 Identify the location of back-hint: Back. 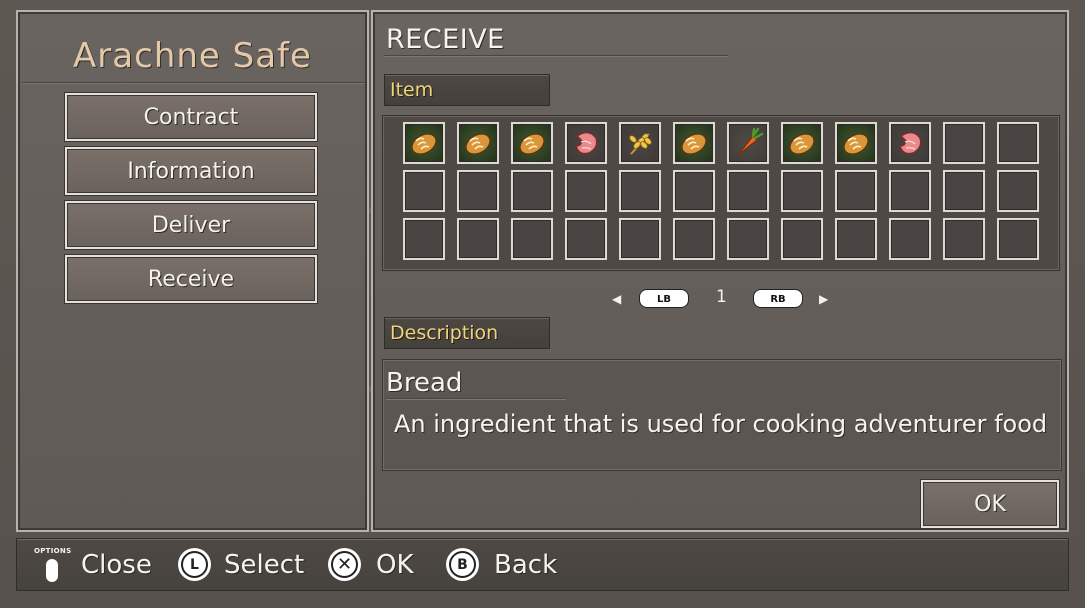
(525, 565).